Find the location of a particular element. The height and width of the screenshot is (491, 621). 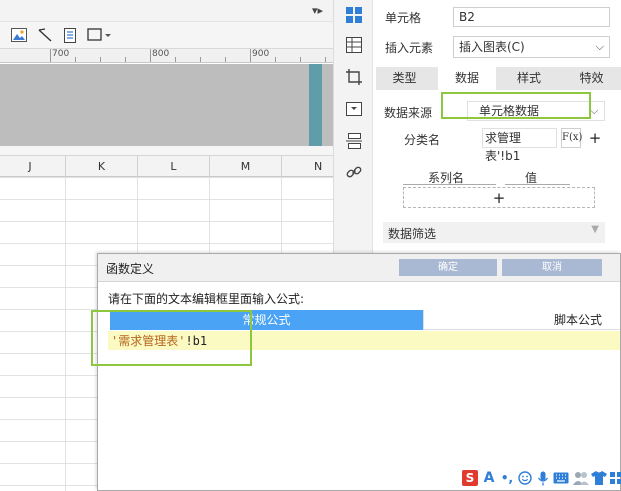

data-filter-section: 数据筛选 ▼ is located at coordinates (494, 232).